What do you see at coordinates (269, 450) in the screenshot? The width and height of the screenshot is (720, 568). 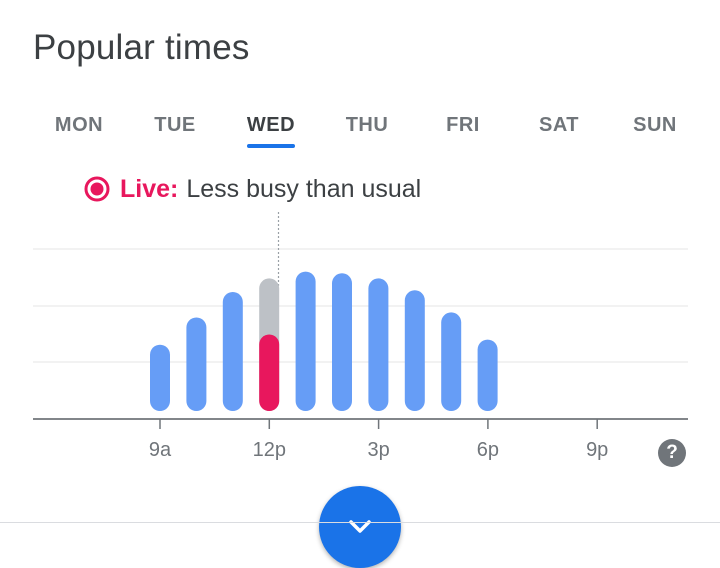 I see `x-tick-label: 12p` at bounding box center [269, 450].